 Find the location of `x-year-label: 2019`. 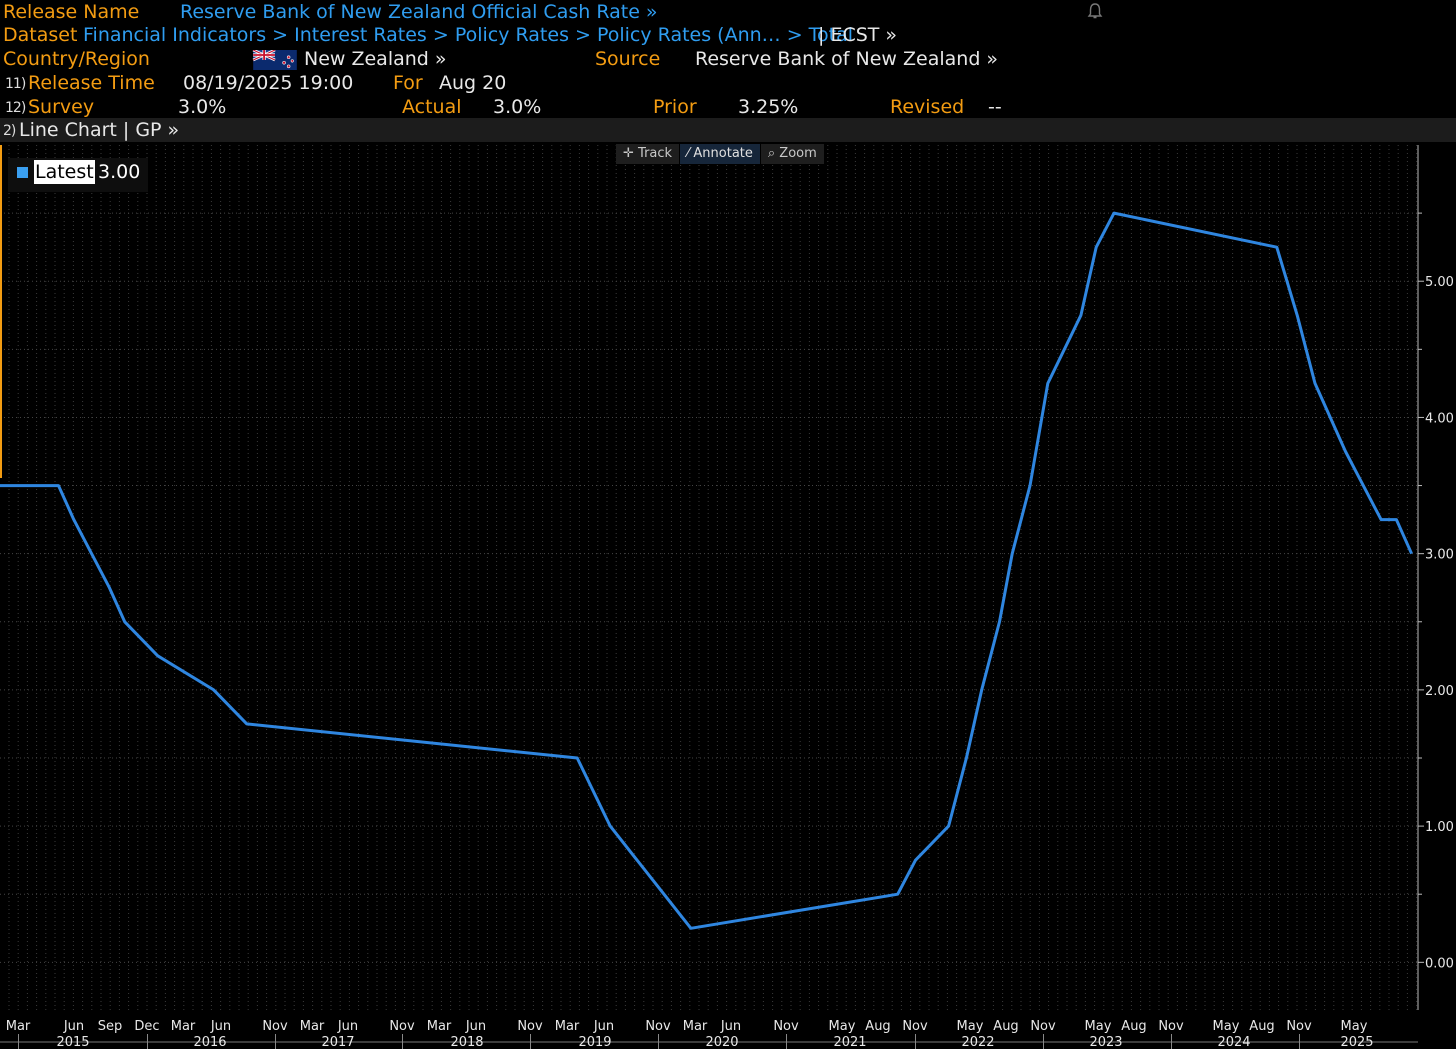

x-year-label: 2019 is located at coordinates (594, 1042).